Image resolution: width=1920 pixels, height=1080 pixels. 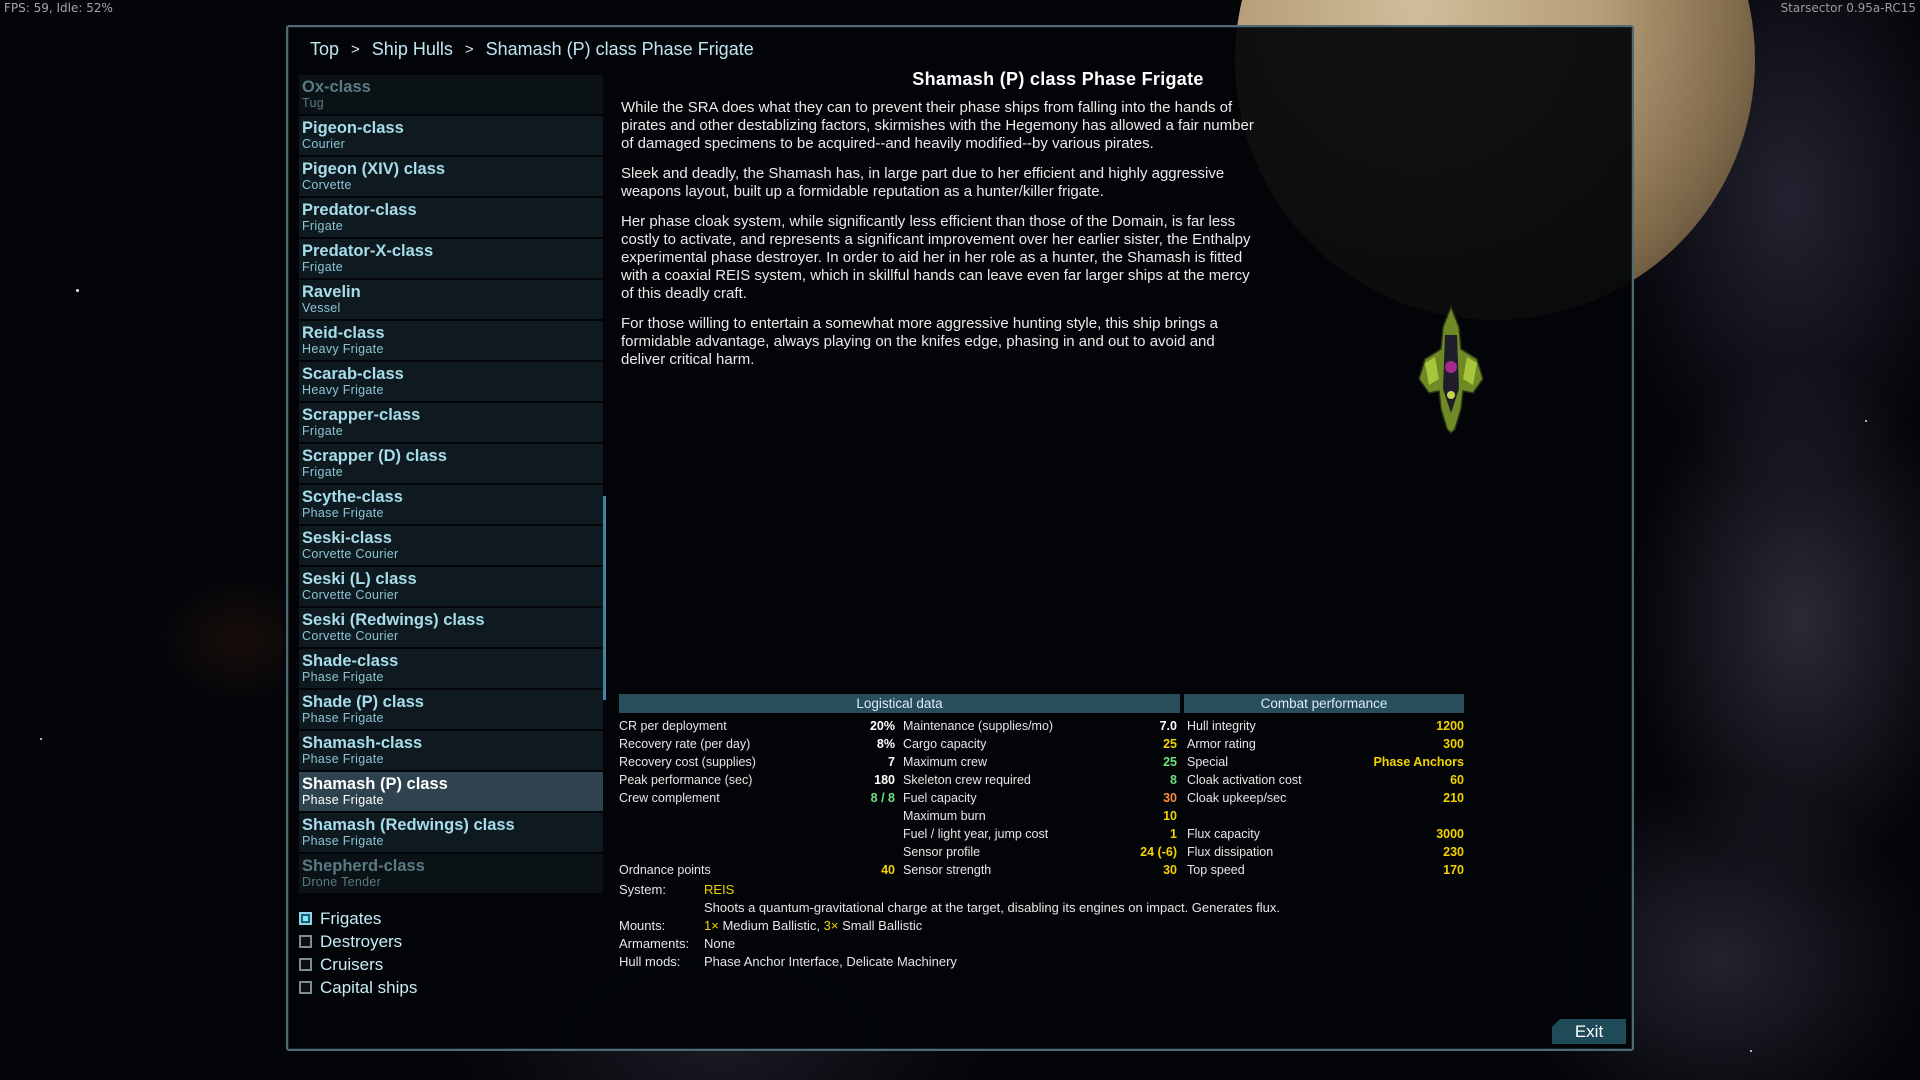 I want to click on stat-label: Sensor strength, so click(x=947, y=870).